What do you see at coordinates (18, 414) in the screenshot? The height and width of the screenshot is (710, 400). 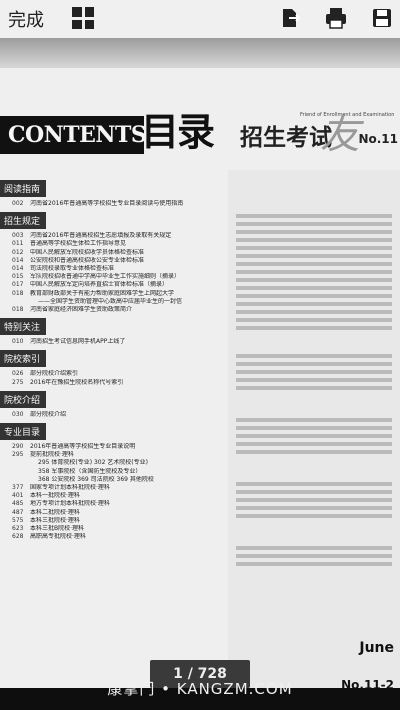 I see `toc-item-page: 030` at bounding box center [18, 414].